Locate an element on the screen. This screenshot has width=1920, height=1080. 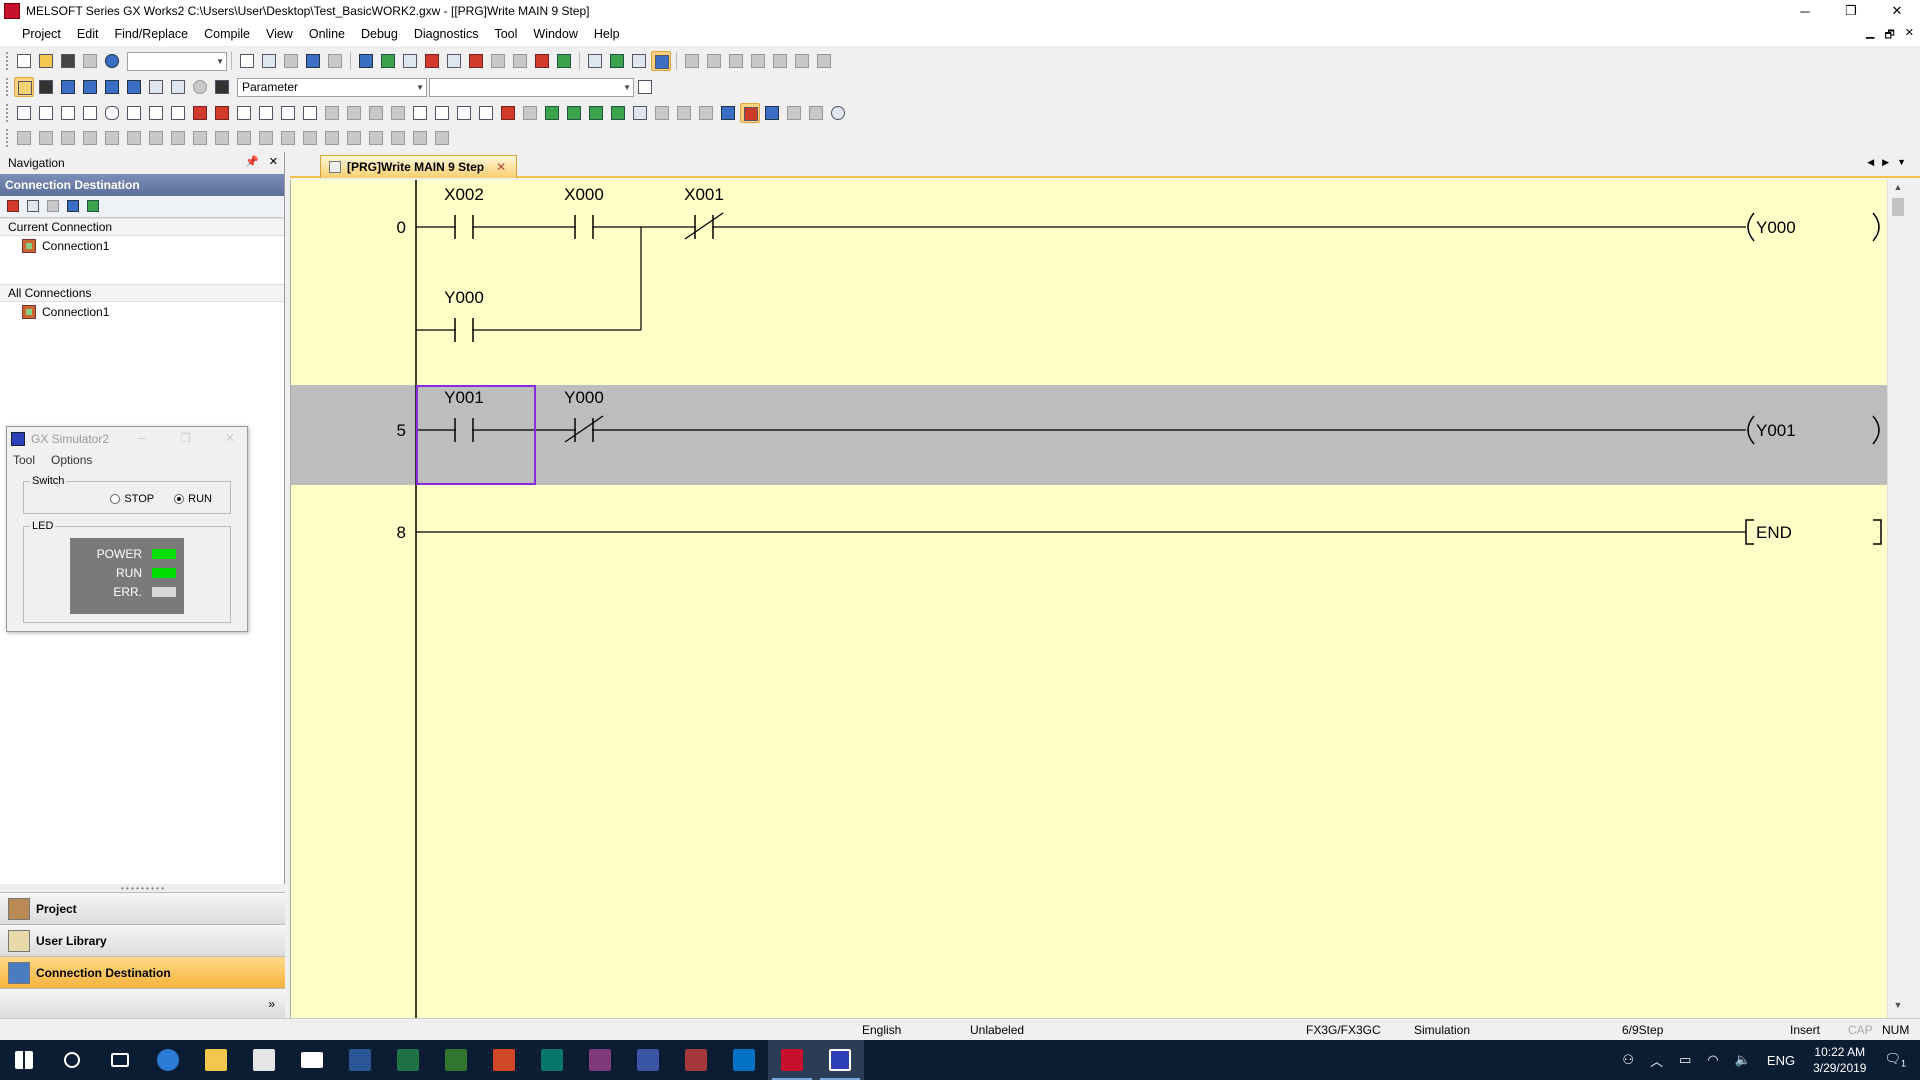
parallel-rising-closed-icon is located at coordinates (376, 113).